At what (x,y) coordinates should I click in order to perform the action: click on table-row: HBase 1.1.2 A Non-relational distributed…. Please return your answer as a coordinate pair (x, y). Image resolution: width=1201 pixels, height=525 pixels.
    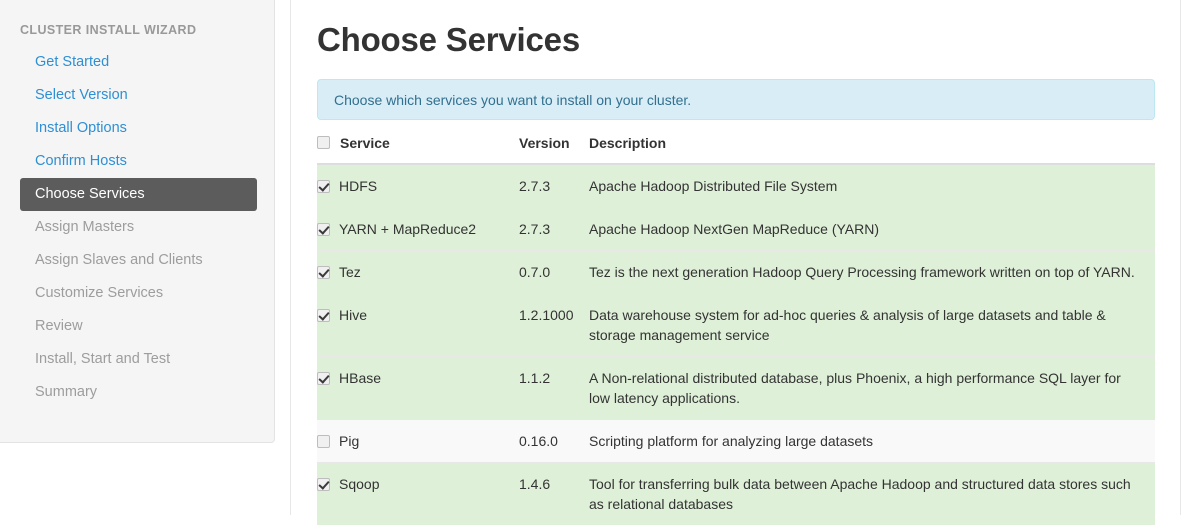
    Looking at the image, I should click on (736, 388).